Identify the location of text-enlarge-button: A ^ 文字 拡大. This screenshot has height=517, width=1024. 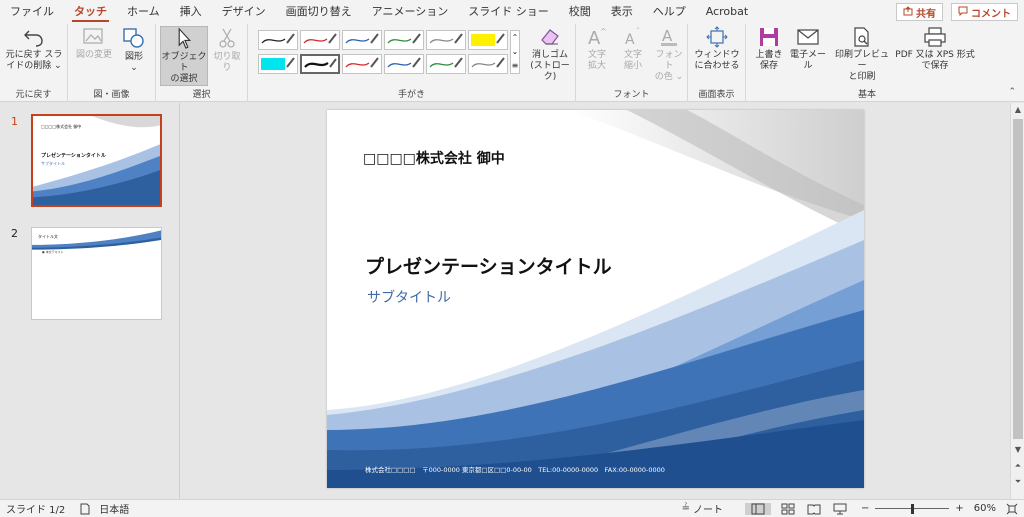
(597, 49).